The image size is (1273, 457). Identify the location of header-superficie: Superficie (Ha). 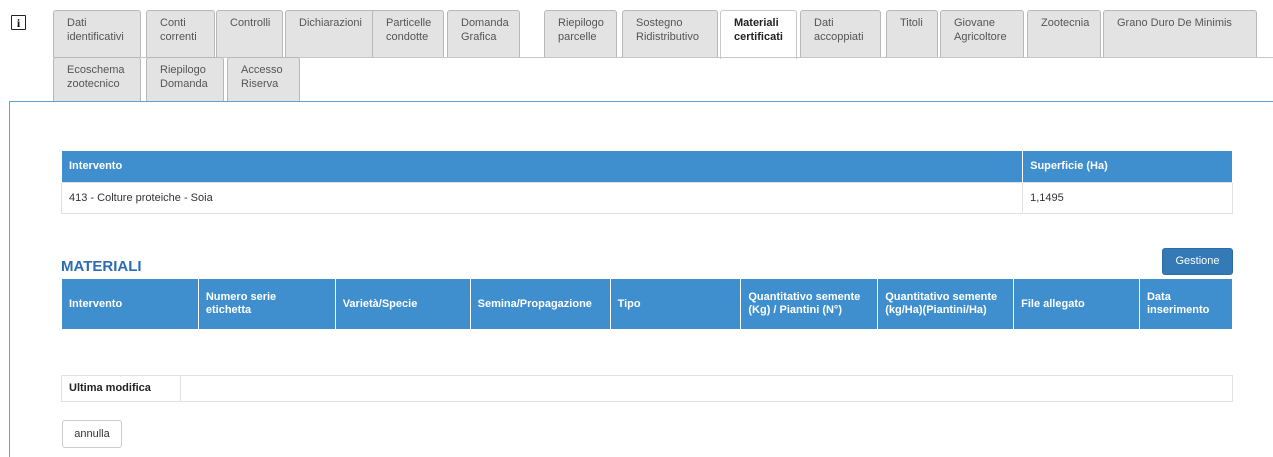
(1127, 166).